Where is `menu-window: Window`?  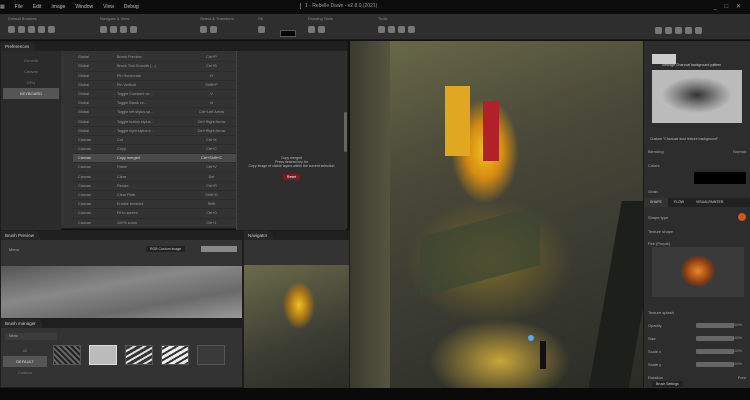 menu-window: Window is located at coordinates (84, 7).